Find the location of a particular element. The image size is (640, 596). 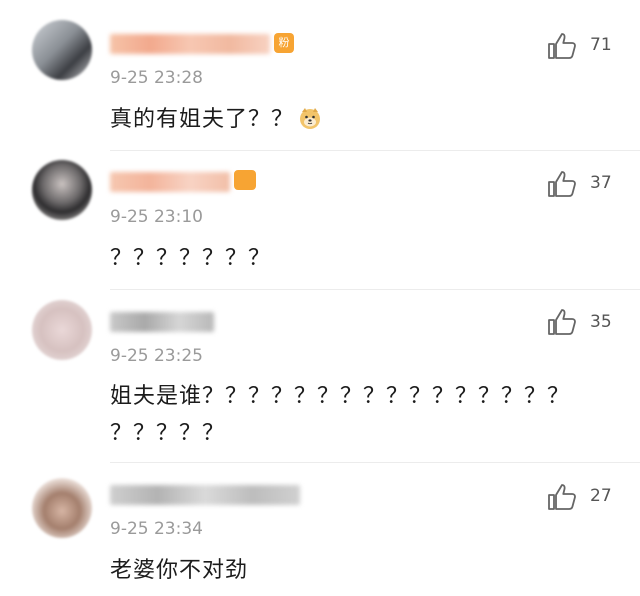

comment-timestamp: 9-25 23:10 is located at coordinates (156, 217).